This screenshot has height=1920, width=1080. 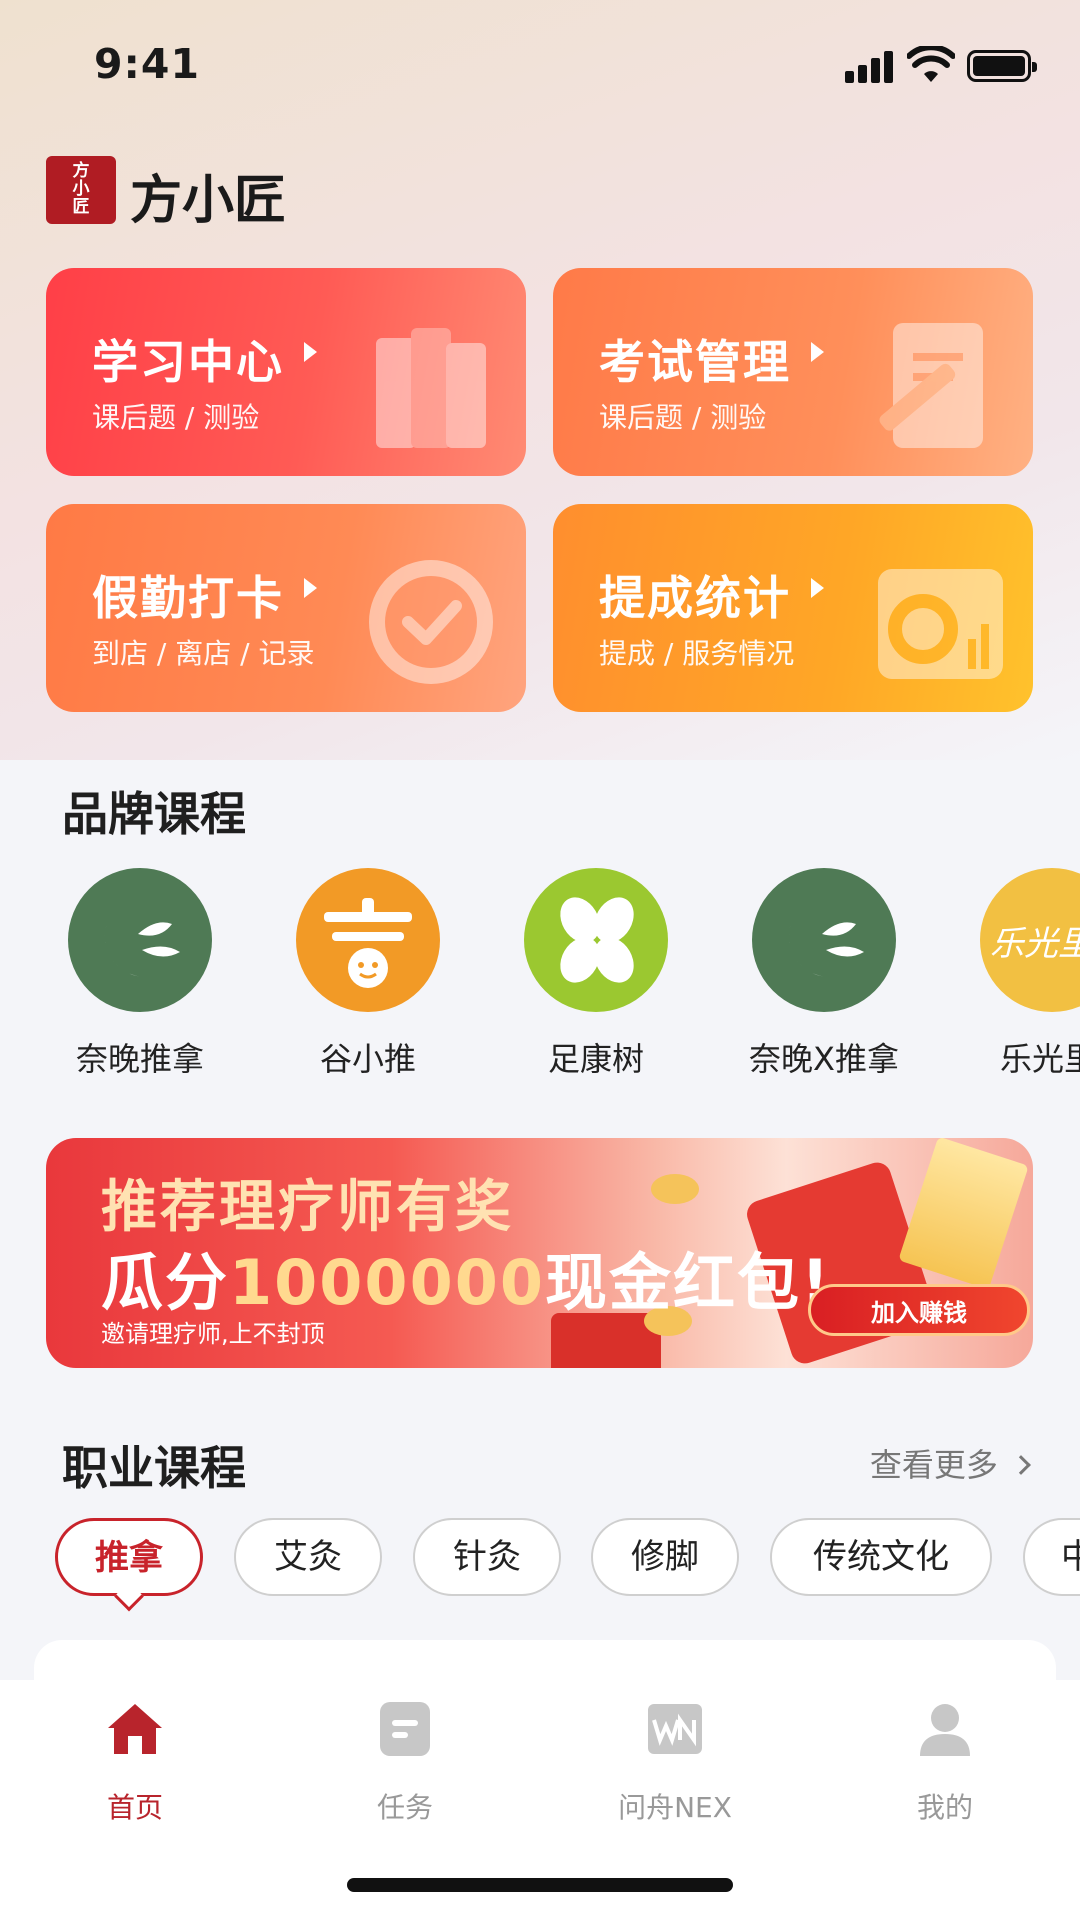 What do you see at coordinates (188, 598) in the screenshot?
I see `card-title: 假勤打卡` at bounding box center [188, 598].